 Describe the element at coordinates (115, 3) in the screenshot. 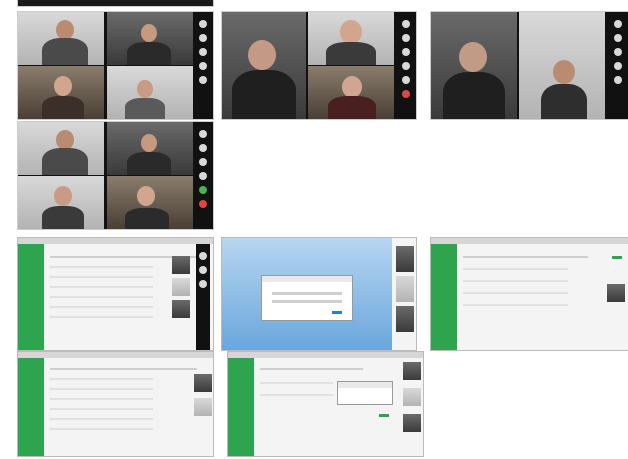

I see `partial-thumbnail-strip` at that location.